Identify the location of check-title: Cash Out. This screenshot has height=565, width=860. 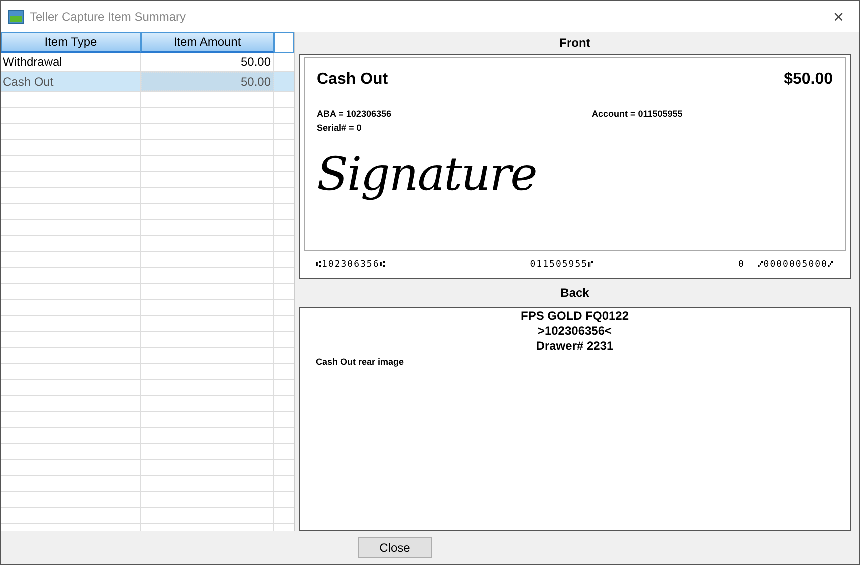
(352, 80).